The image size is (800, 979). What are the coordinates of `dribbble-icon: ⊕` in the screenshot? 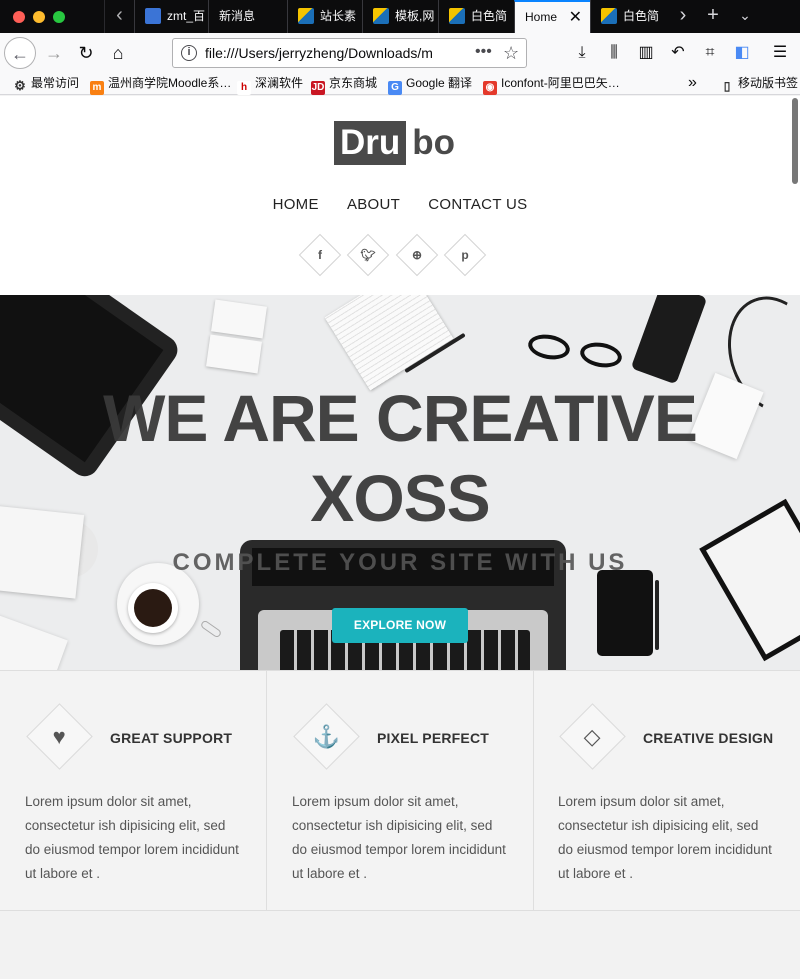 It's located at (417, 255).